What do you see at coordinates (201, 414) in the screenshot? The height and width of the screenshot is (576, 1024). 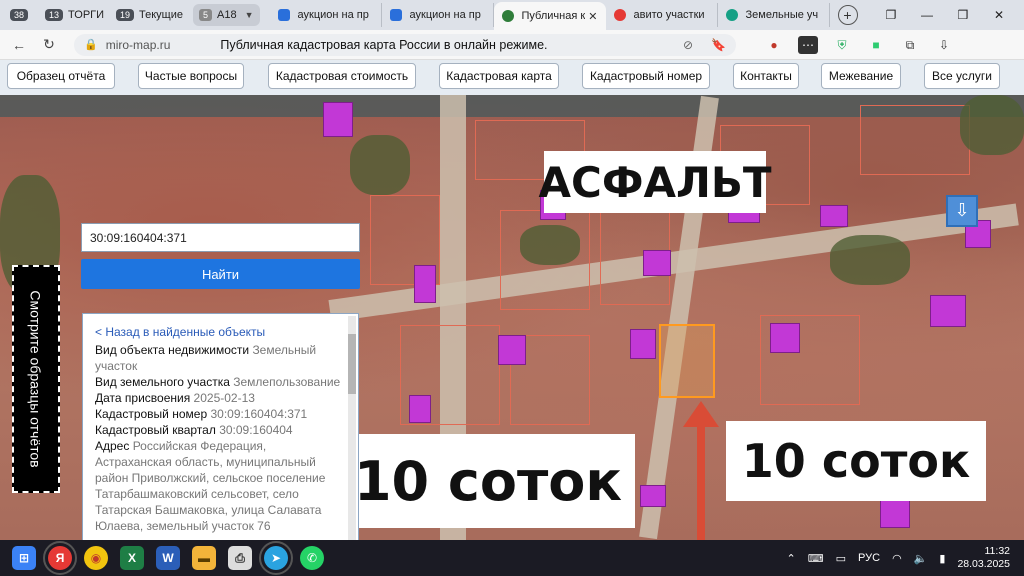 I see `info-row: Кадастровый номер 30:09:160404:371` at bounding box center [201, 414].